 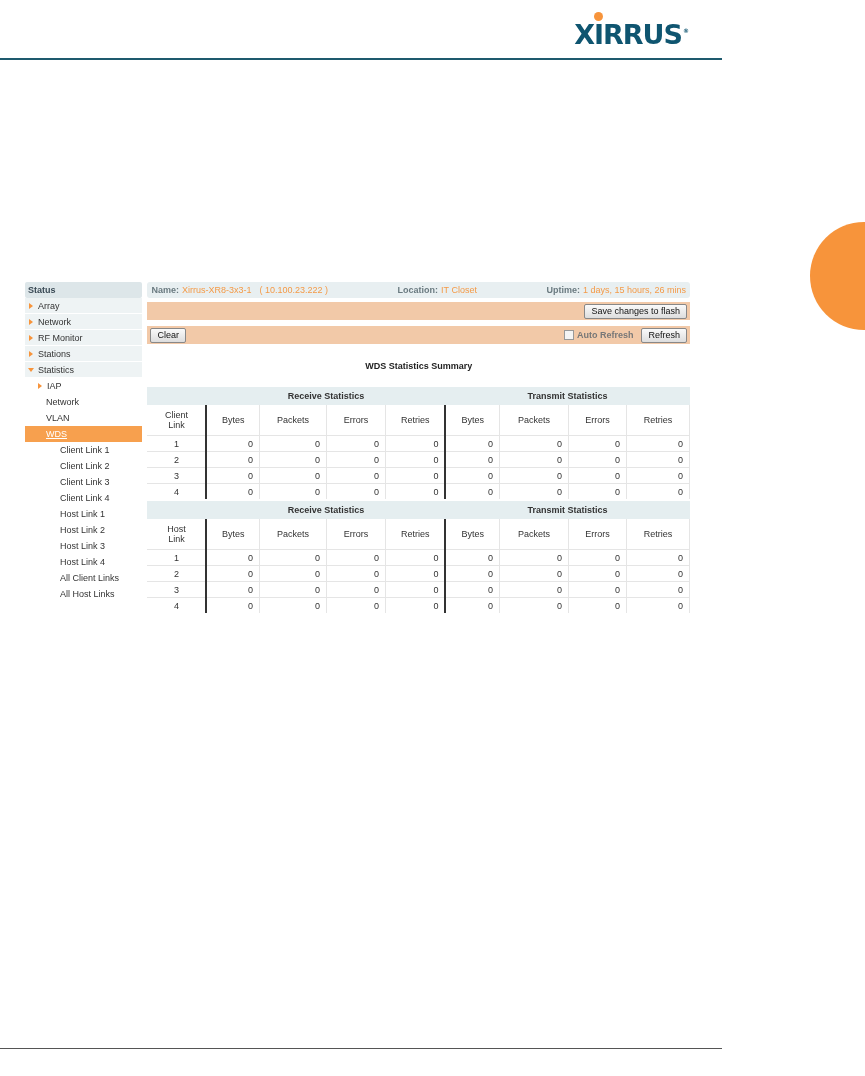 What do you see at coordinates (326, 510) in the screenshot?
I see `group-header: Receive Statistics` at bounding box center [326, 510].